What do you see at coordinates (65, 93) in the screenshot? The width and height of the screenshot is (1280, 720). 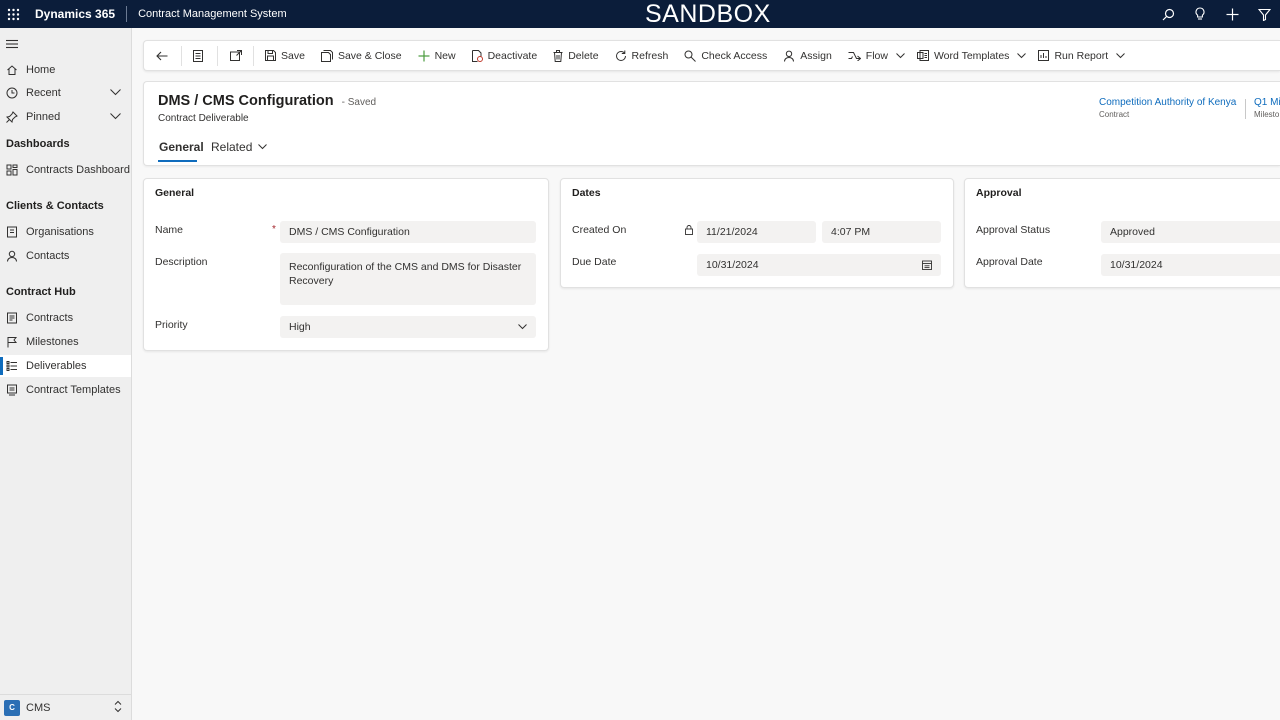 I see `sidebar-item-recent: Recent` at bounding box center [65, 93].